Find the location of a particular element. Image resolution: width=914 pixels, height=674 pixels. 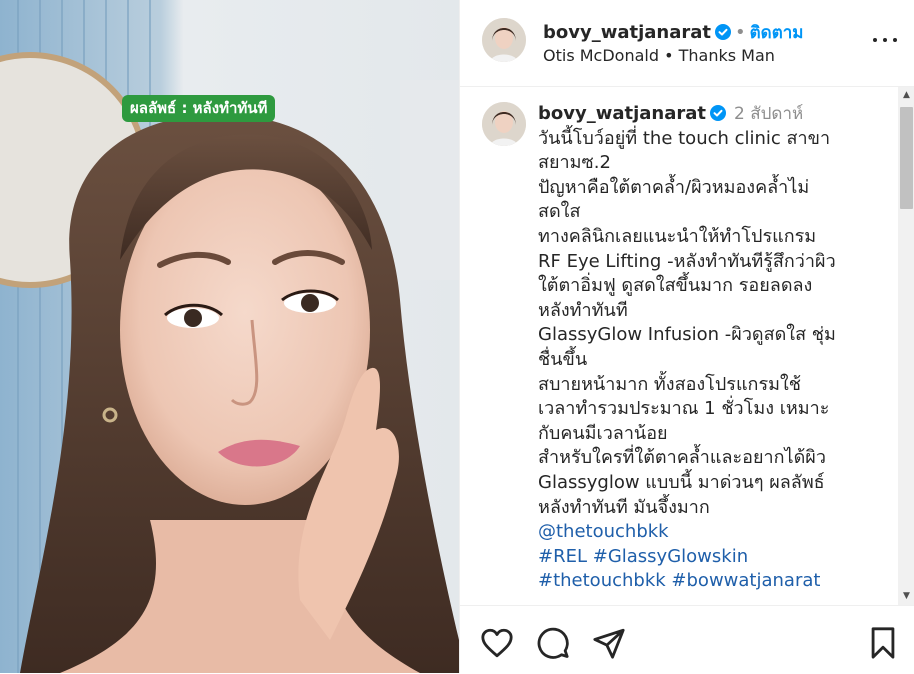

avatar is located at coordinates (504, 40).